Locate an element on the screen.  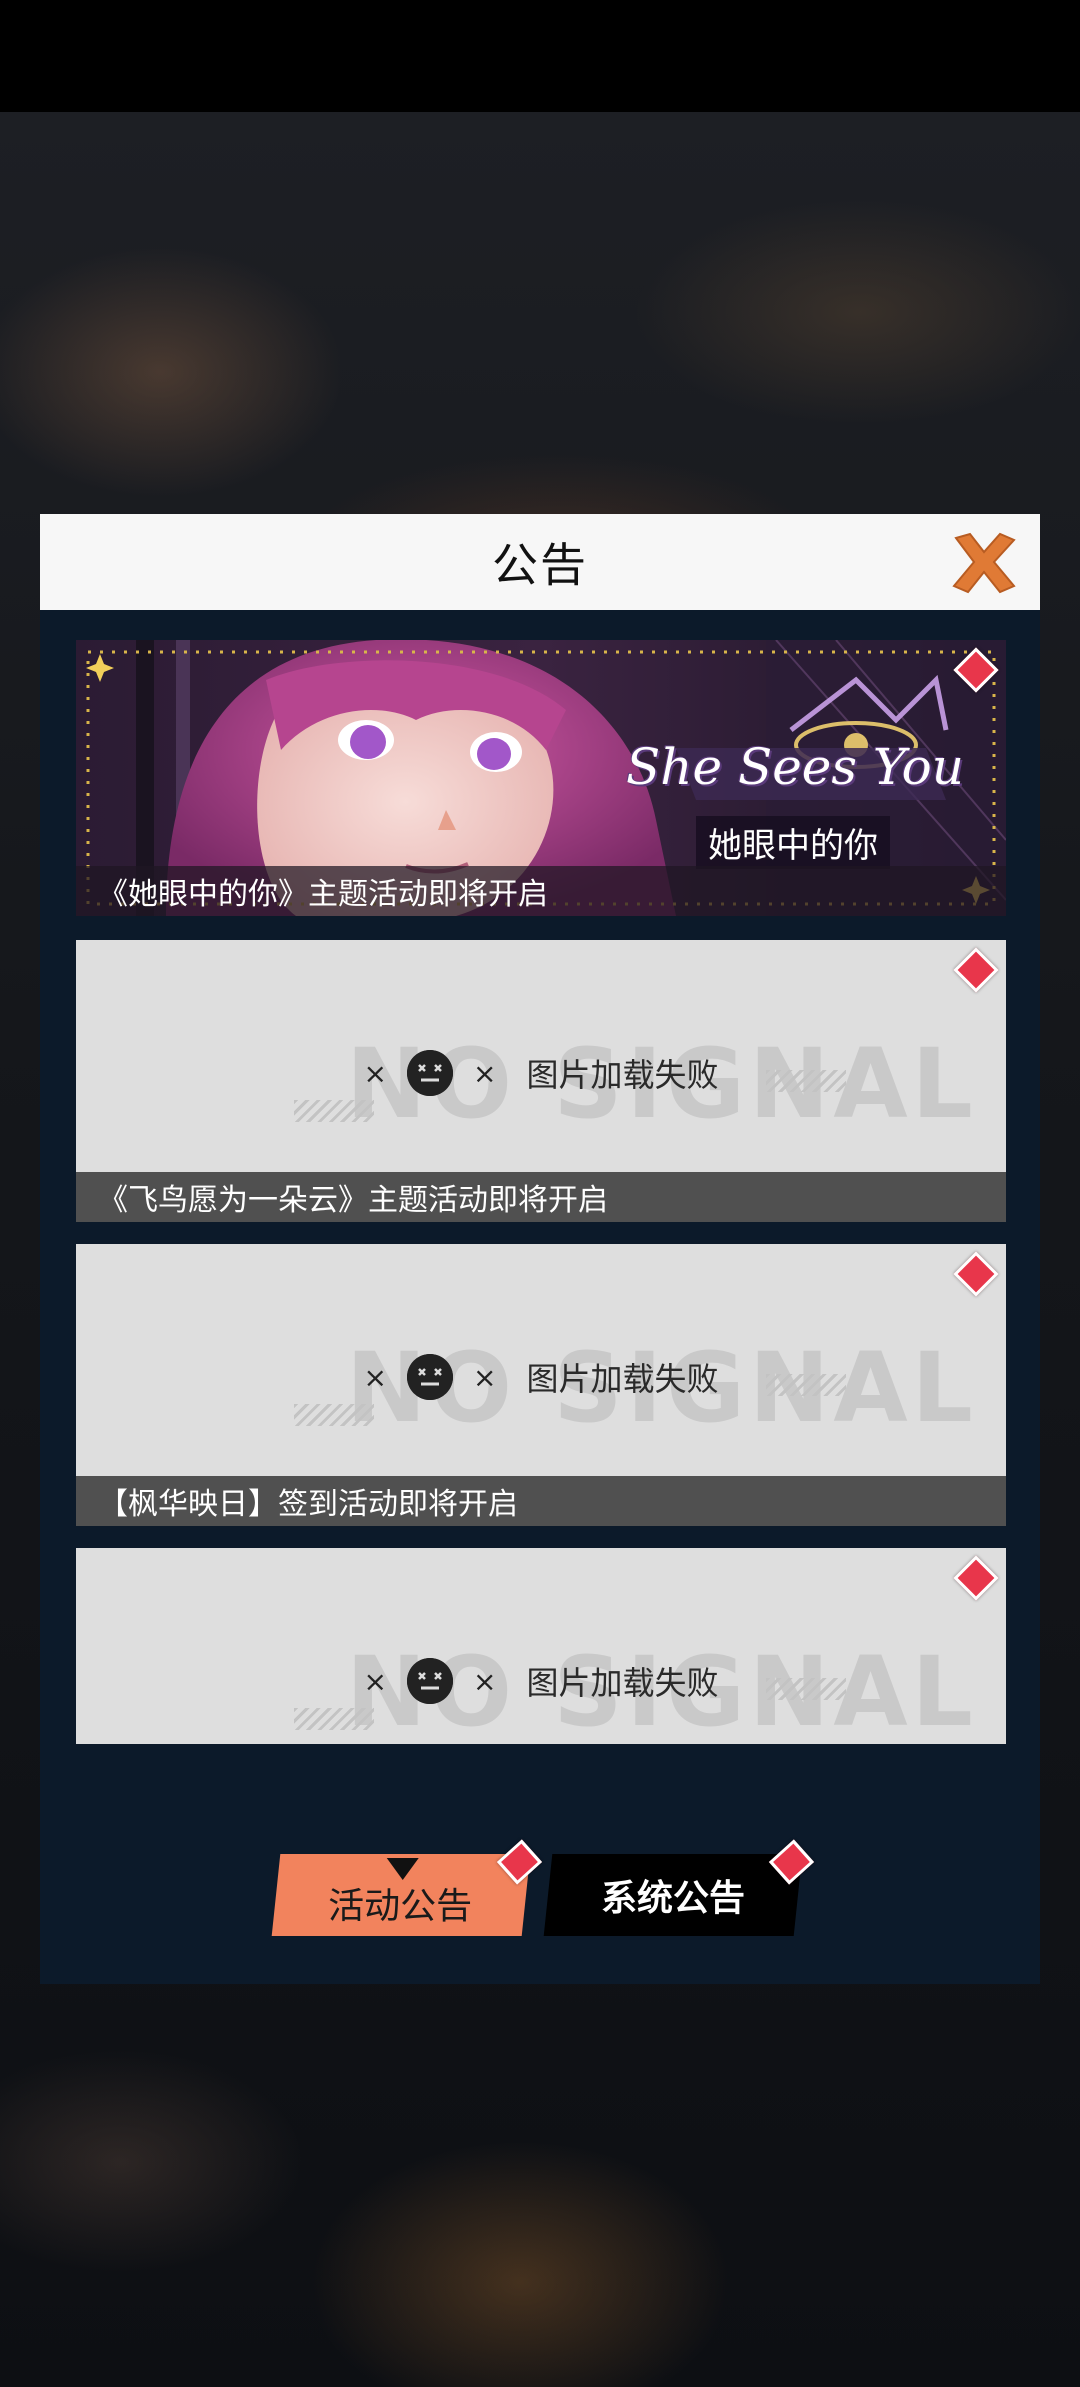
banner-logo-en: She Sees You is located at coordinates (795, 767).